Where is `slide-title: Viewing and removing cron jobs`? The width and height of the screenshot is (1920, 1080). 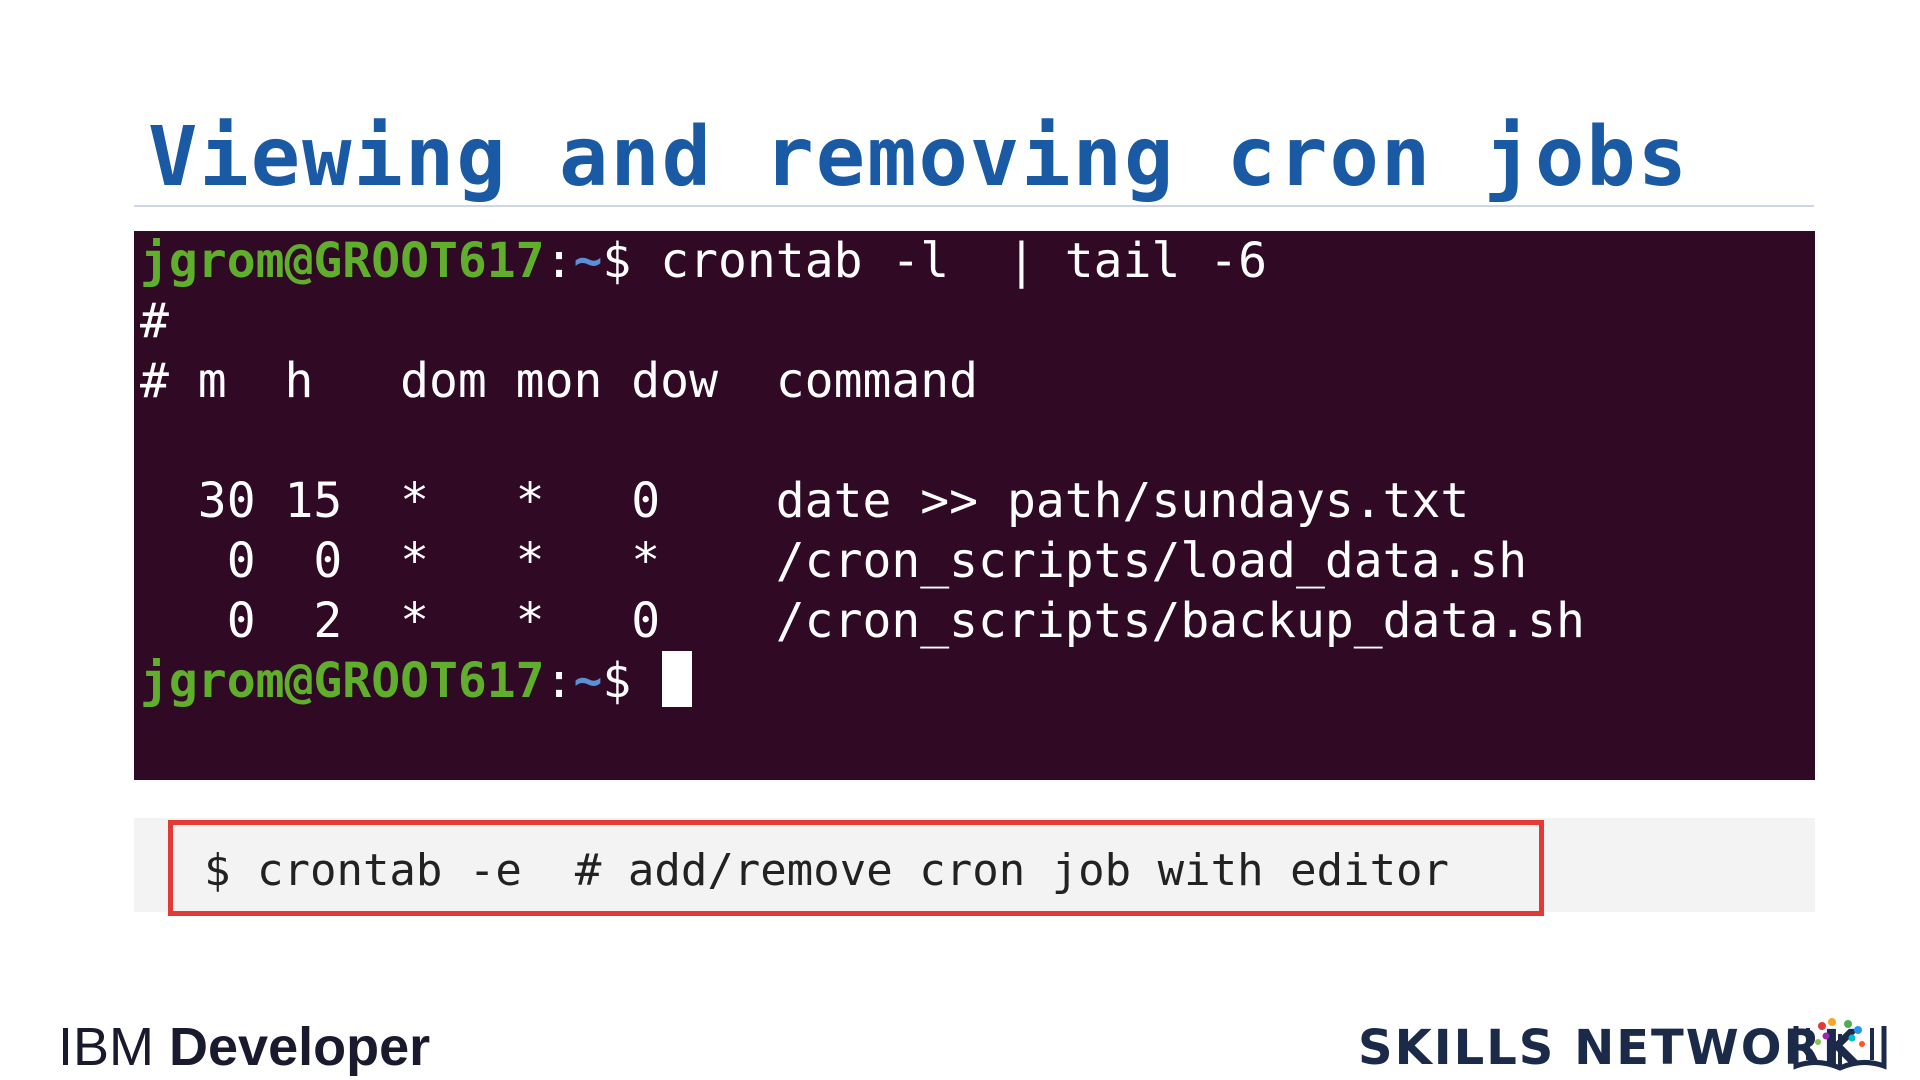 slide-title: Viewing and removing cron jobs is located at coordinates (919, 157).